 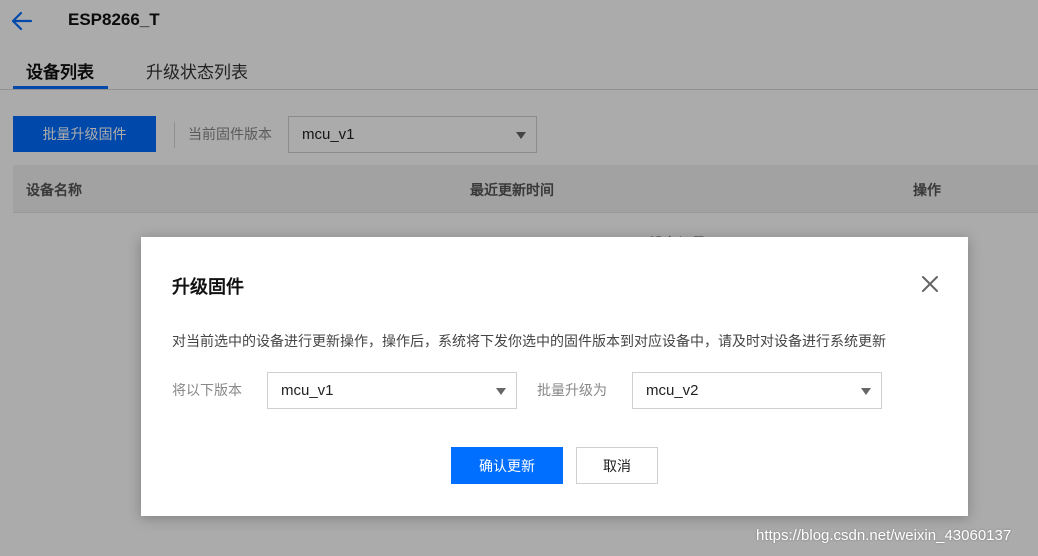 What do you see at coordinates (672, 390) in the screenshot?
I see `to-version-value: mcu_v2` at bounding box center [672, 390].